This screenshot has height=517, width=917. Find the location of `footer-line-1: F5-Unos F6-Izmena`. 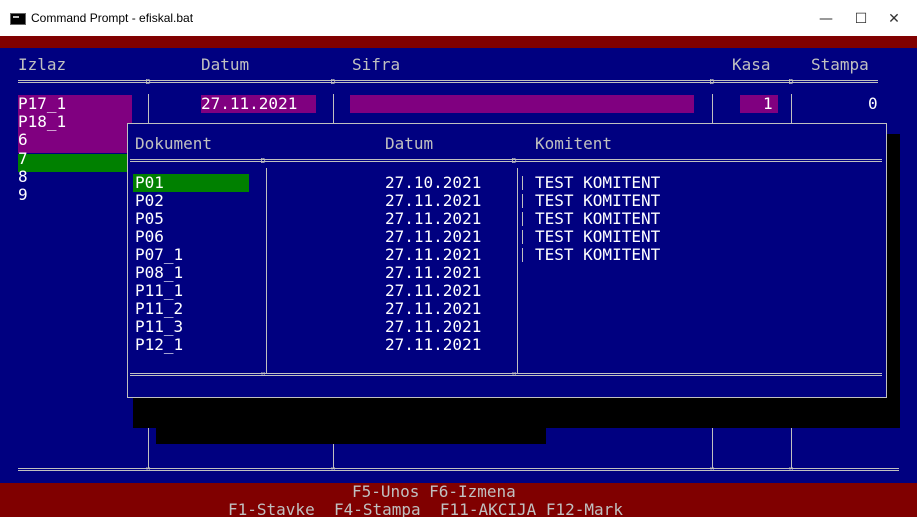

footer-line-1: F5-Unos F6-Izmena is located at coordinates (434, 491).